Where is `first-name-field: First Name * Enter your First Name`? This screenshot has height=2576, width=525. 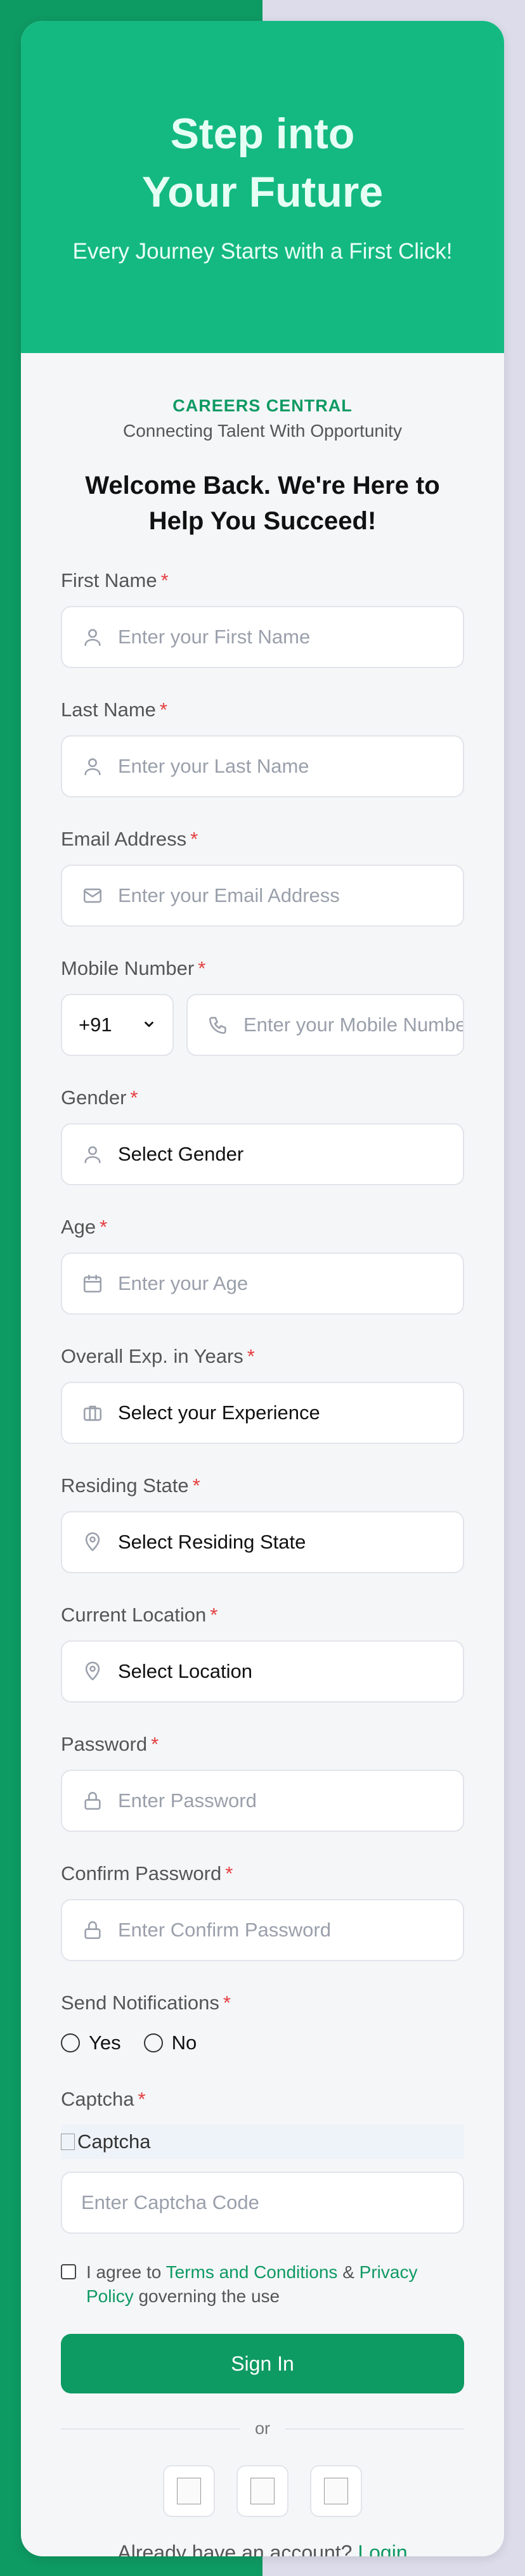
first-name-field: First Name * Enter your First Name is located at coordinates (262, 617).